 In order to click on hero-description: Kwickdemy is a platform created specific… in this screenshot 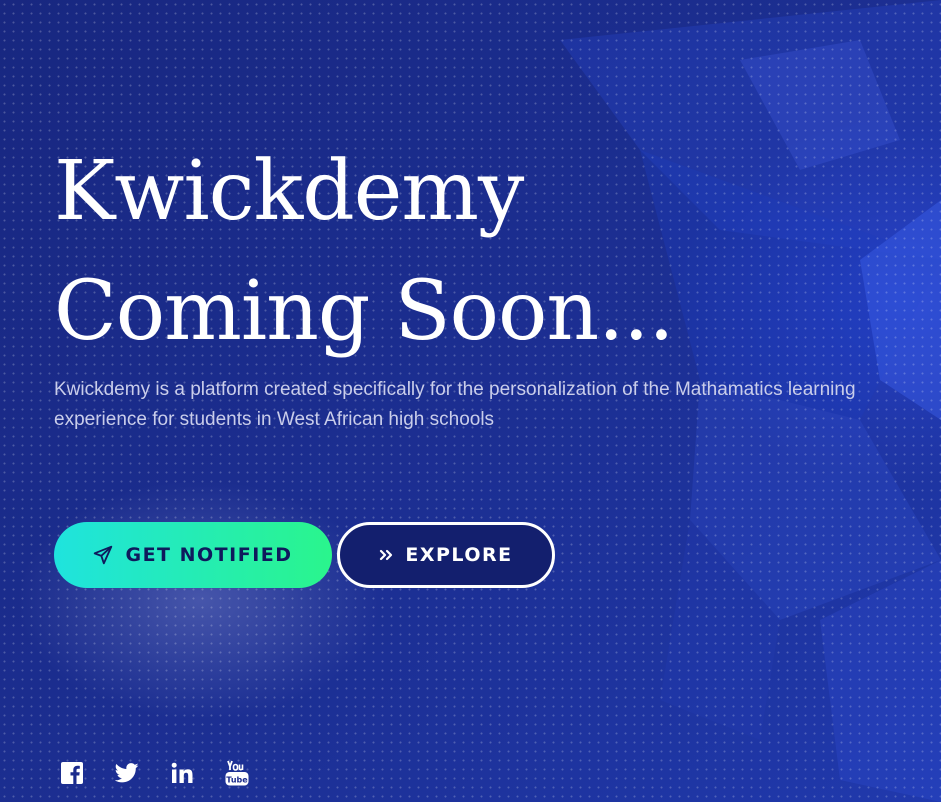, I will do `click(455, 404)`.